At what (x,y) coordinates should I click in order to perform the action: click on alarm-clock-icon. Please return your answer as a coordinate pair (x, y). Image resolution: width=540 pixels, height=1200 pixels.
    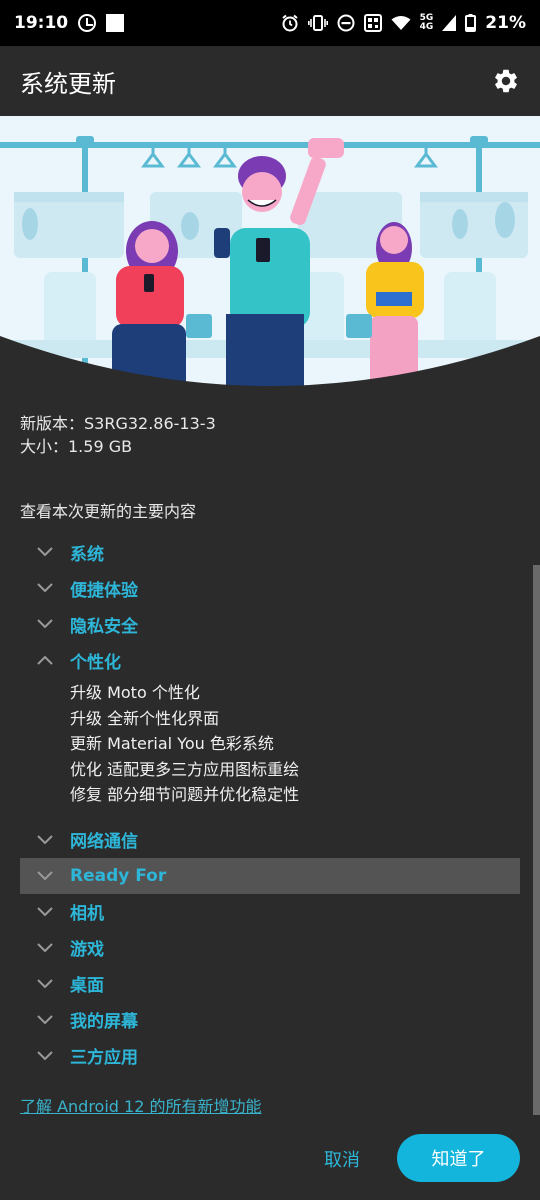
    Looking at the image, I should click on (87, 23).